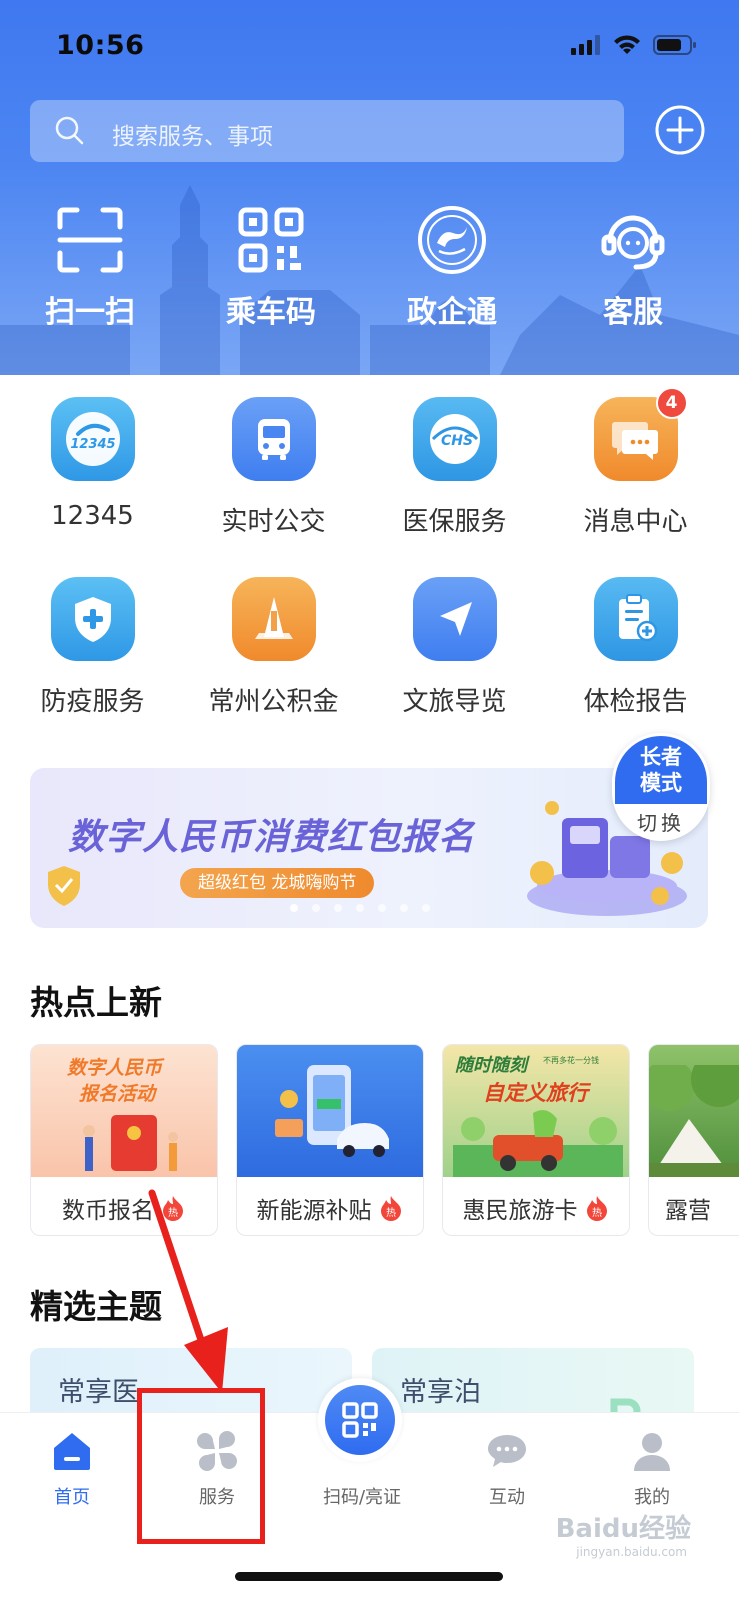 This screenshot has width=739, height=1600. What do you see at coordinates (671, 403) in the screenshot?
I see `unread-badge: 4` at bounding box center [671, 403].